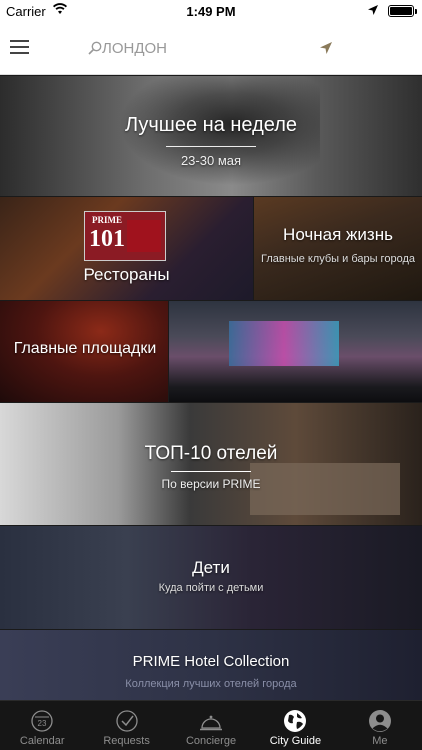 This screenshot has height=750, width=422. I want to click on prime-101-logo: PRIME 101, so click(125, 236).